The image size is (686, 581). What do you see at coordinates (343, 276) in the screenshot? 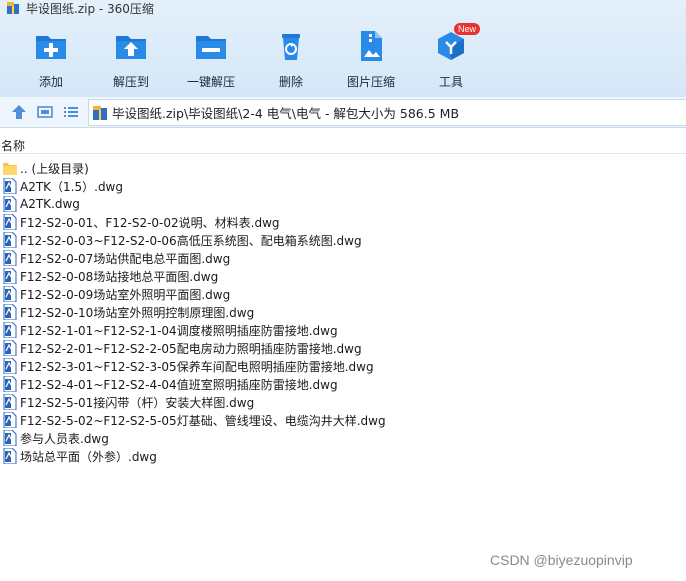
I see `list-item: F12-S2-0-08场站接地总平面图.dwg` at bounding box center [343, 276].